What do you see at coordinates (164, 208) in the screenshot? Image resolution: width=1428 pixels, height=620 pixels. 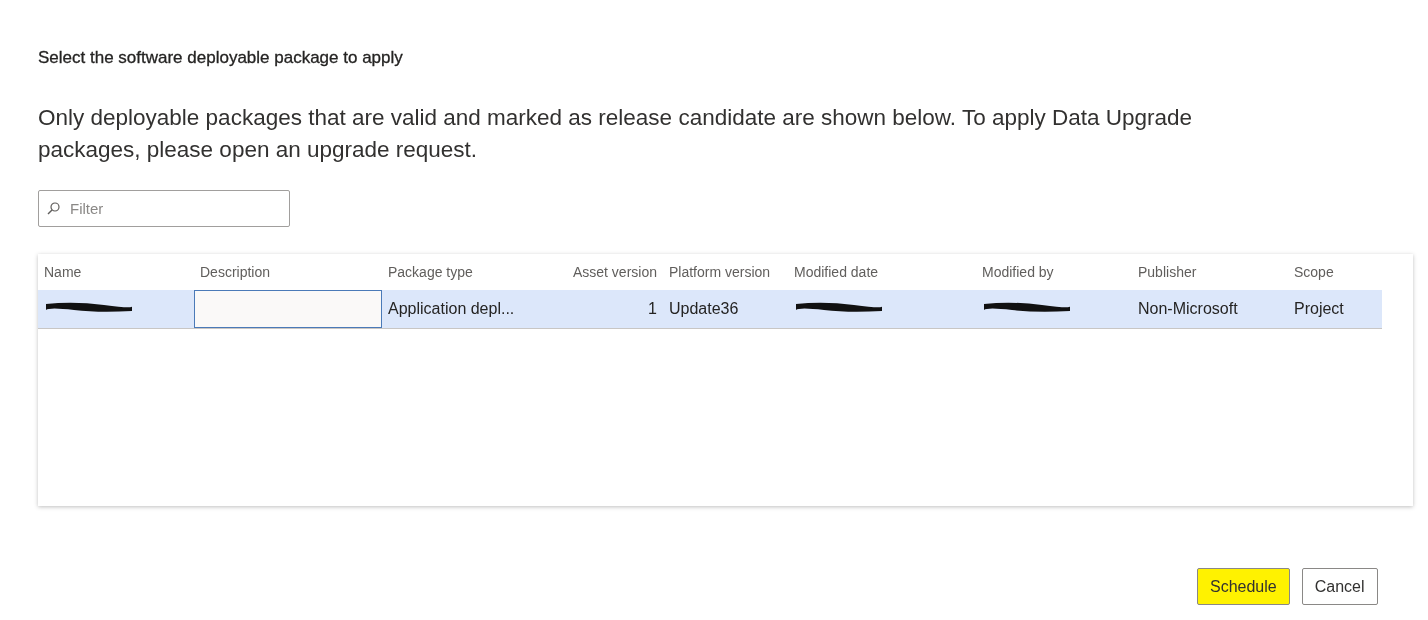 I see `filter-field: Filter` at bounding box center [164, 208].